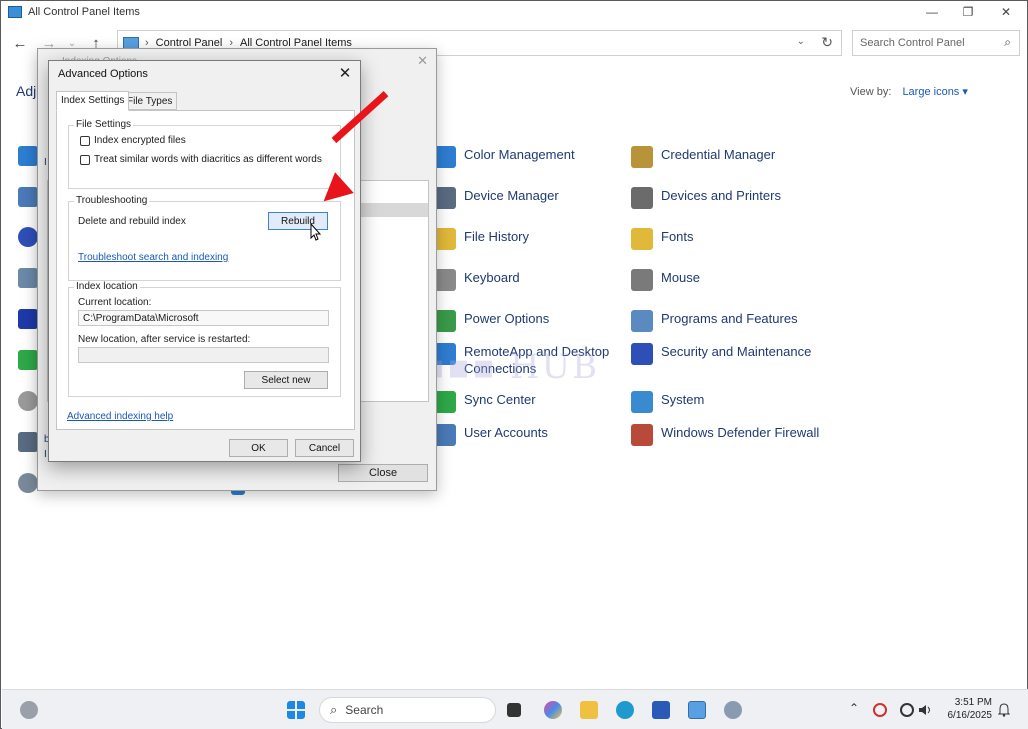  I want to click on cp-item-device-manager: Device Manager, so click(524, 198).